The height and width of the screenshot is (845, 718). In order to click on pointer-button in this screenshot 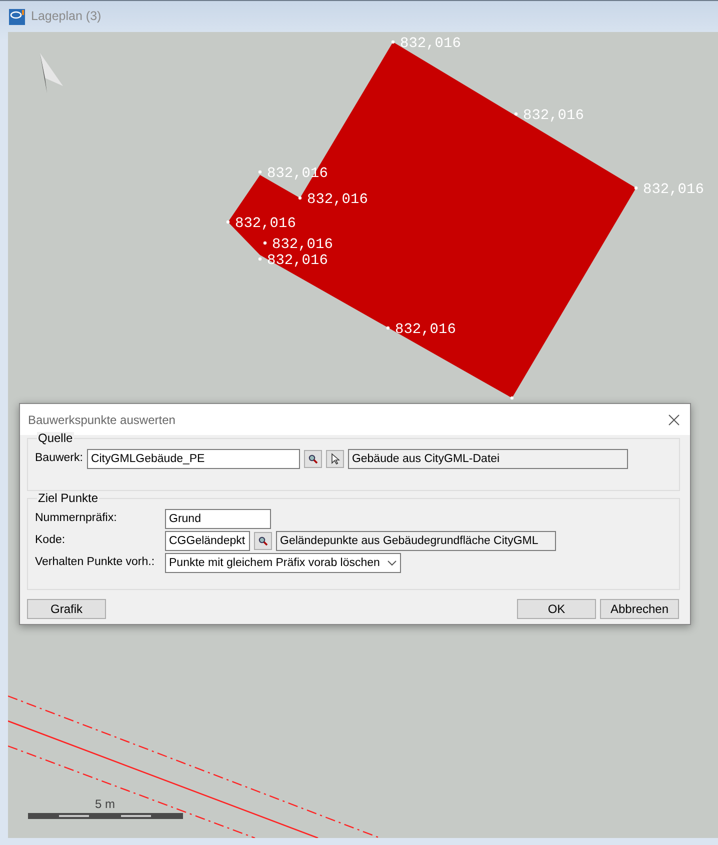, I will do `click(335, 459)`.